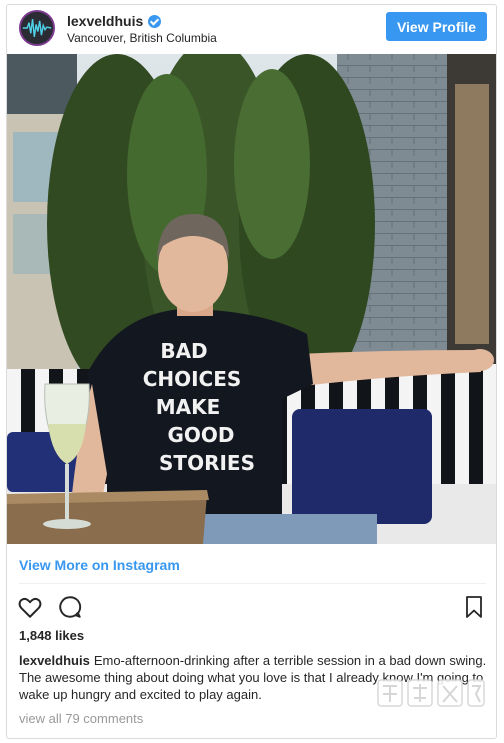  What do you see at coordinates (436, 26) in the screenshot?
I see `view-profile-button: View Profile` at bounding box center [436, 26].